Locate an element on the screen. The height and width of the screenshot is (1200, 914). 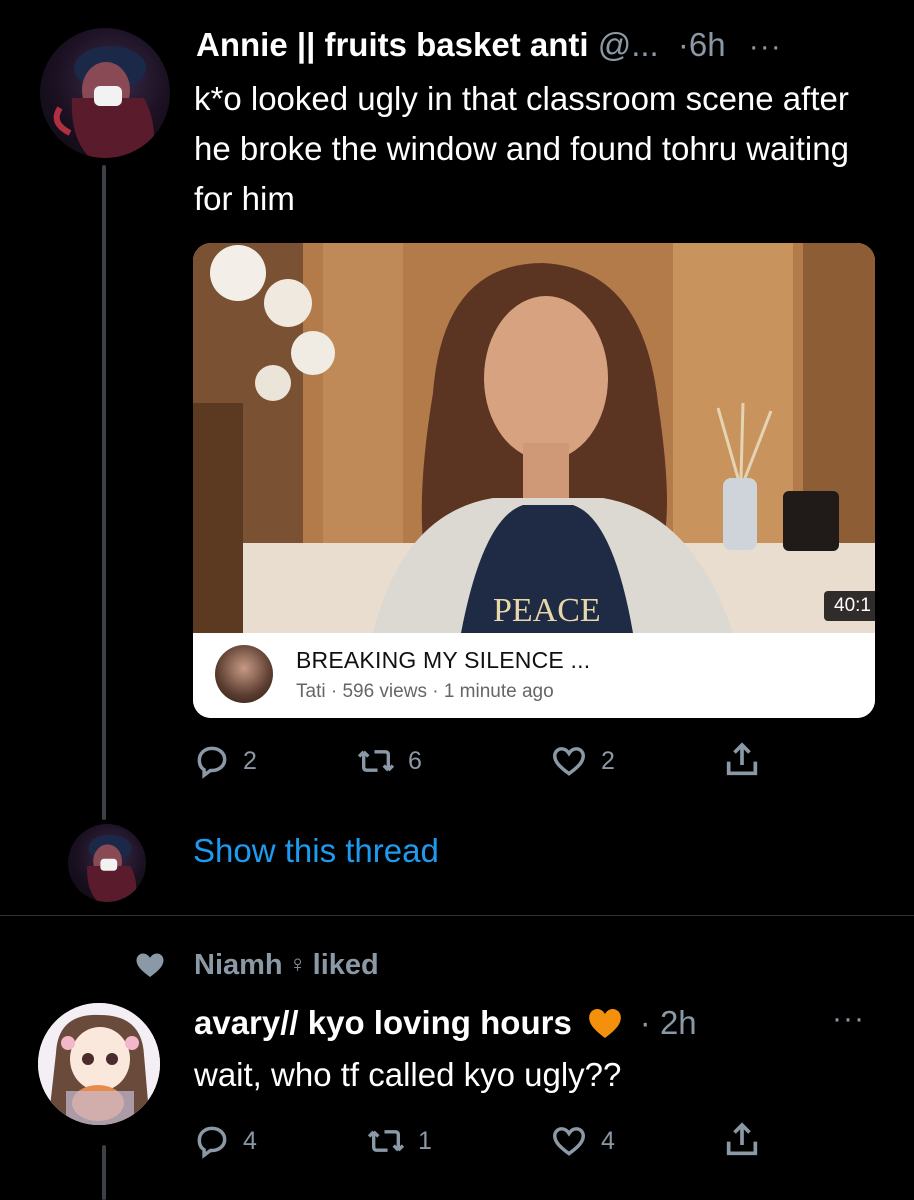
channel-avatar is located at coordinates (244, 674).